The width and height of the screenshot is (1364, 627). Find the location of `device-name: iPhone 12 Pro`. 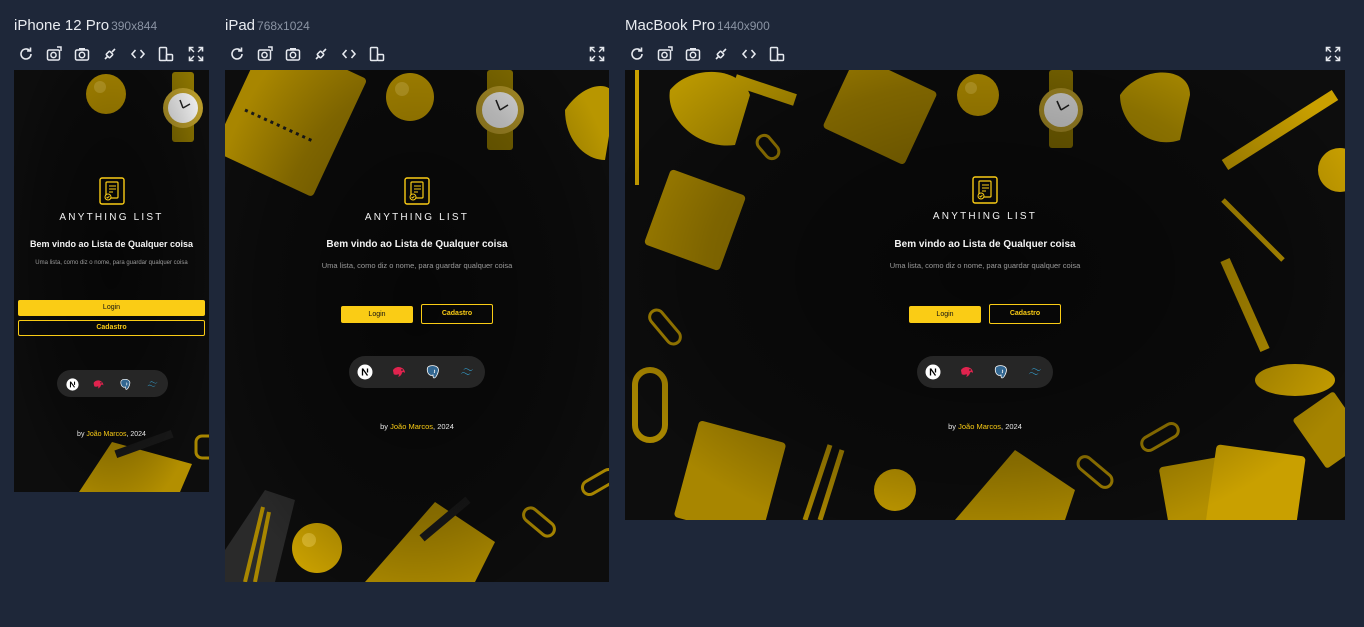

device-name: iPhone 12 Pro is located at coordinates (62, 25).